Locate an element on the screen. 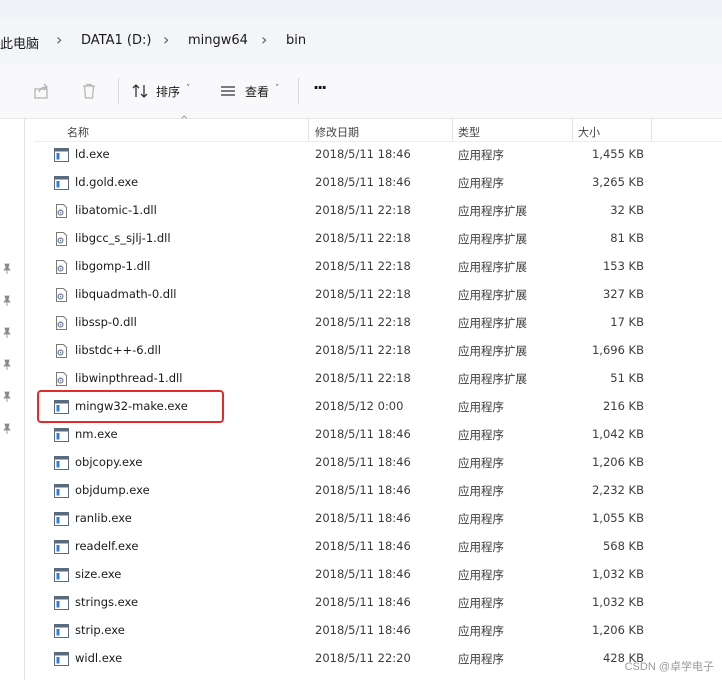 Image resolution: width=722 pixels, height=680 pixels. file-name: libquadmath-0.dll is located at coordinates (125, 294).